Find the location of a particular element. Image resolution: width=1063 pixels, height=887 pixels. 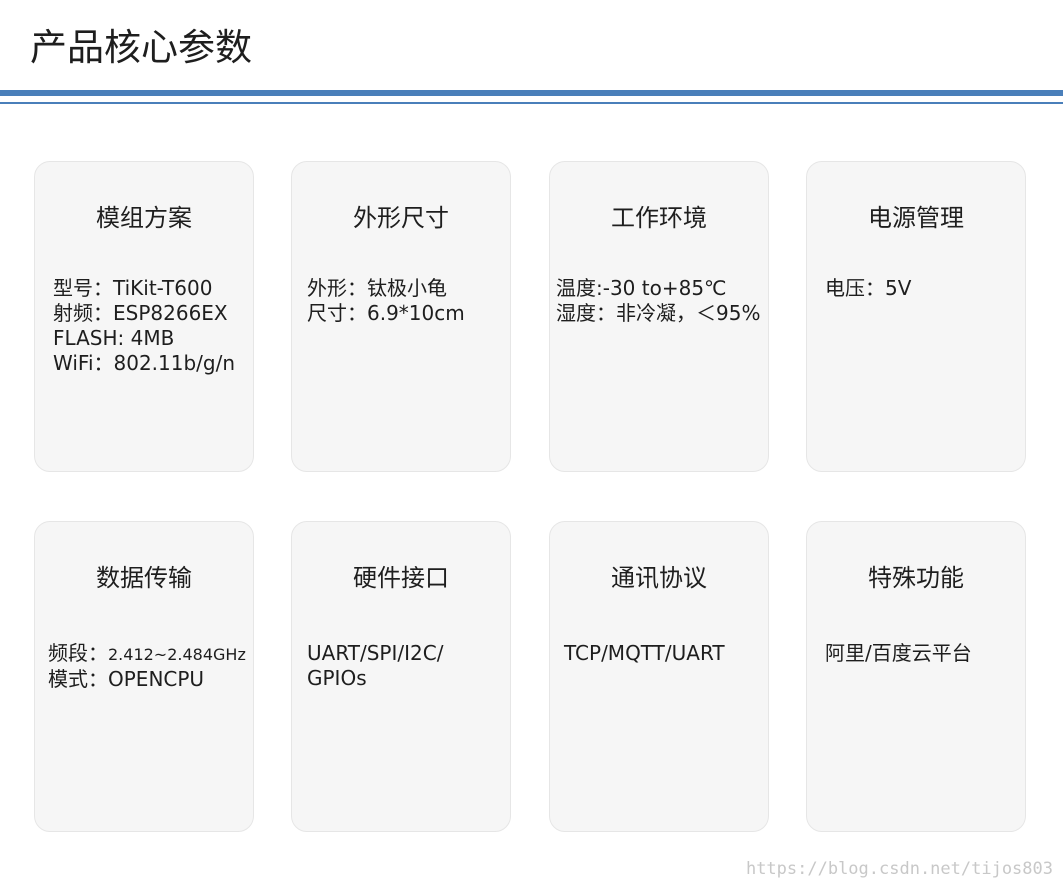

card-line-frequency: 频段：2.412~2.484GHz is located at coordinates (148, 654).